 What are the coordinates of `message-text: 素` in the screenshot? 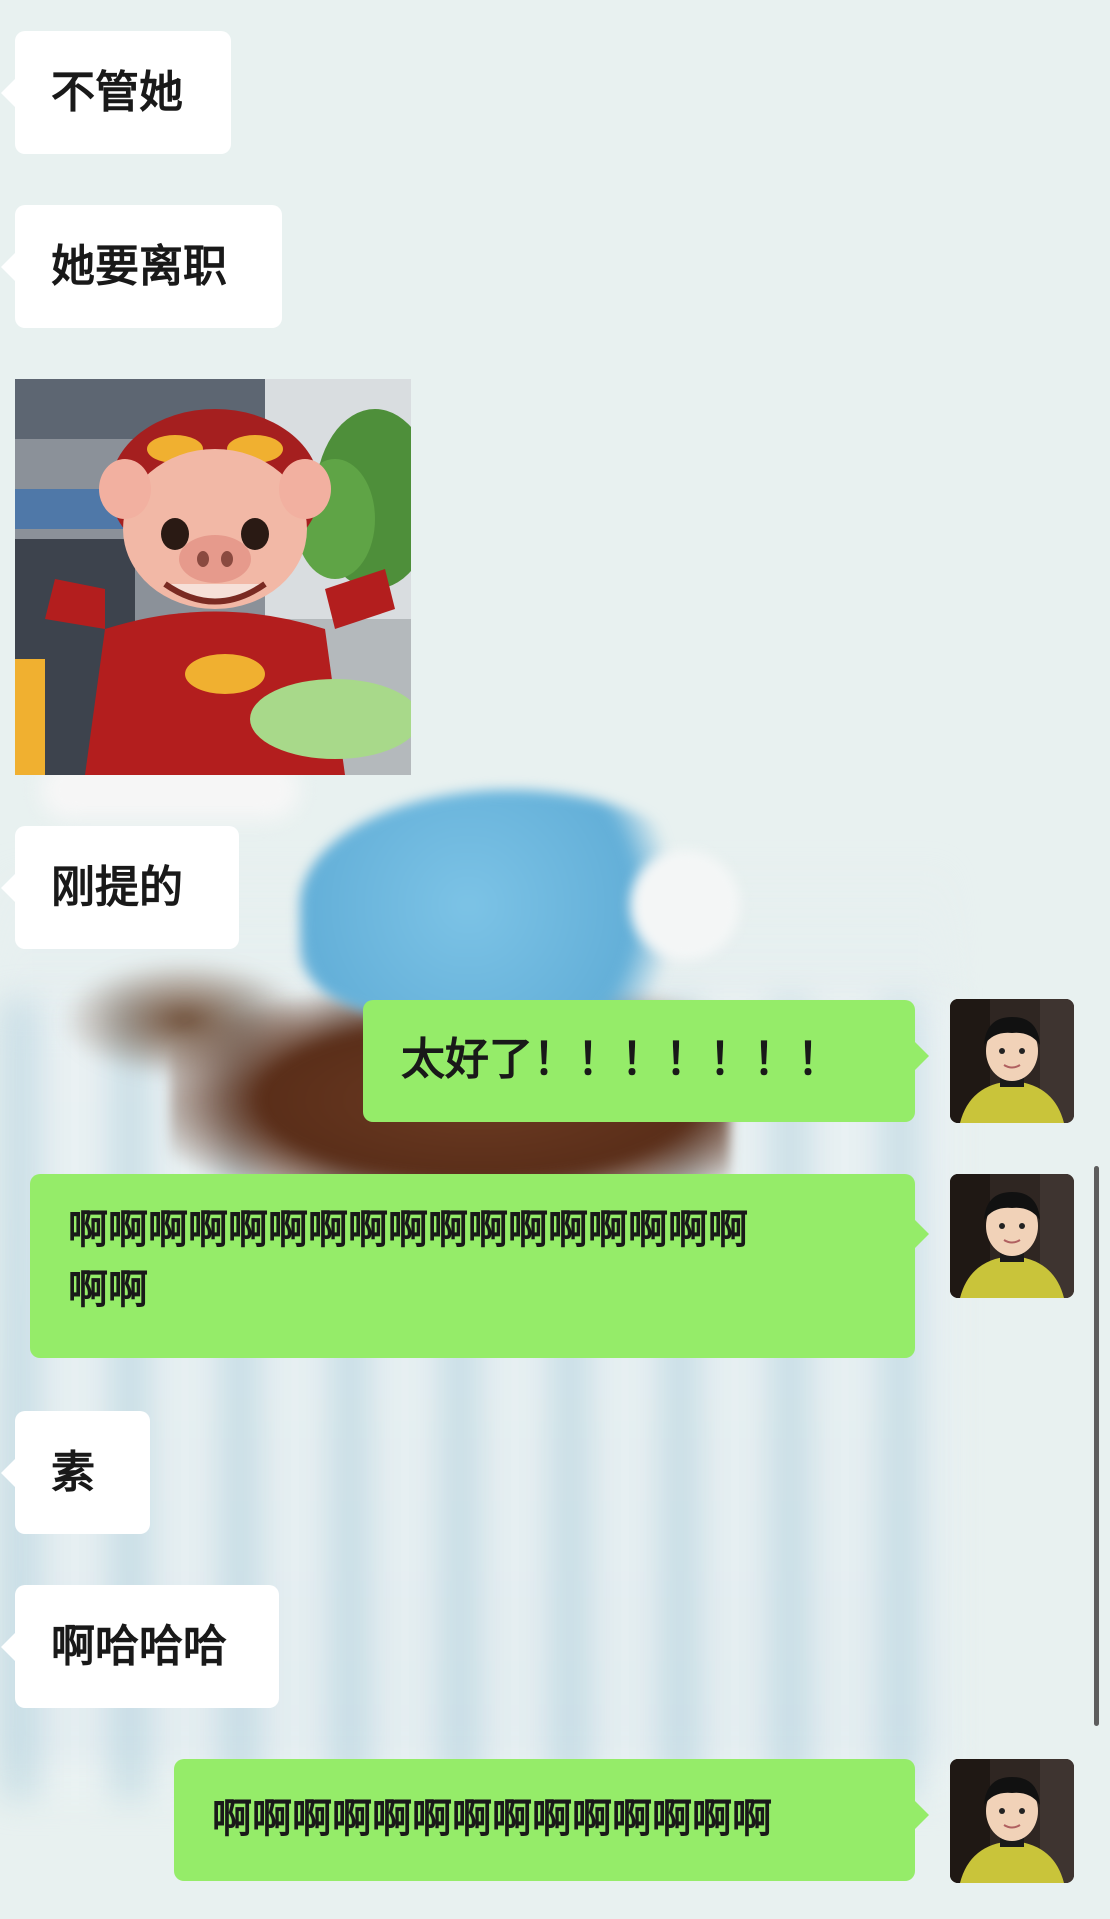 It's located at (73, 1472).